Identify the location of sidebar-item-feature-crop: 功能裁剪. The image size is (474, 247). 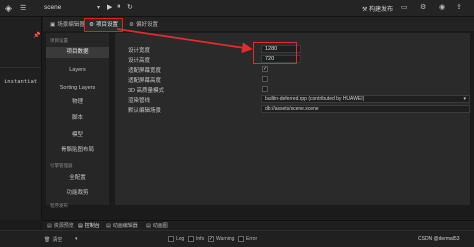
(77, 193).